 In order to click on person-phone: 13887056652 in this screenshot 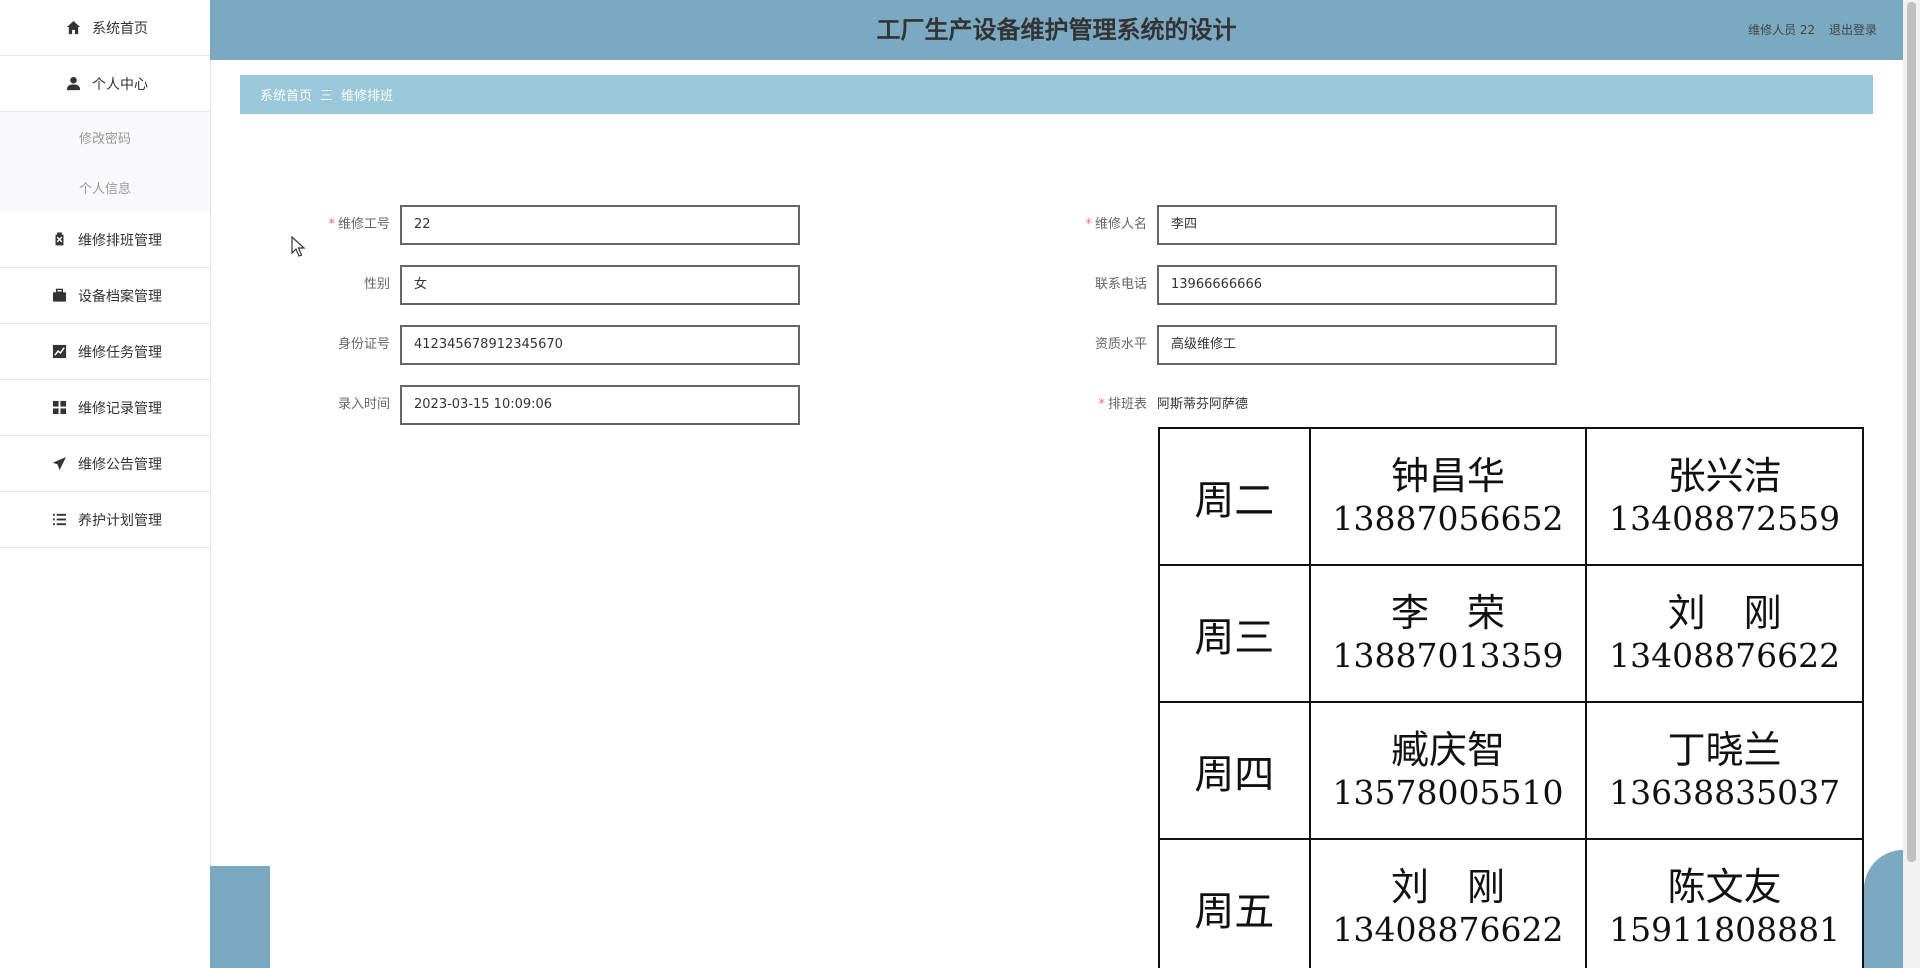, I will do `click(1448, 518)`.